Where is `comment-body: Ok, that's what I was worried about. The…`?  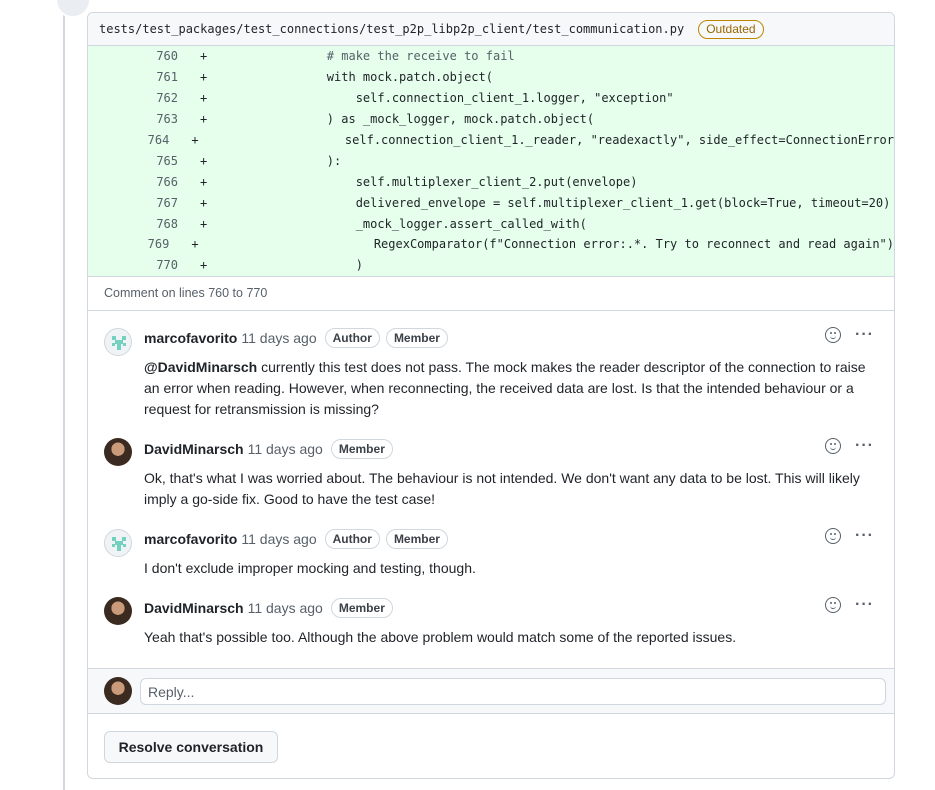 comment-body: Ok, that's what I was worried about. The… is located at coordinates (502, 488).